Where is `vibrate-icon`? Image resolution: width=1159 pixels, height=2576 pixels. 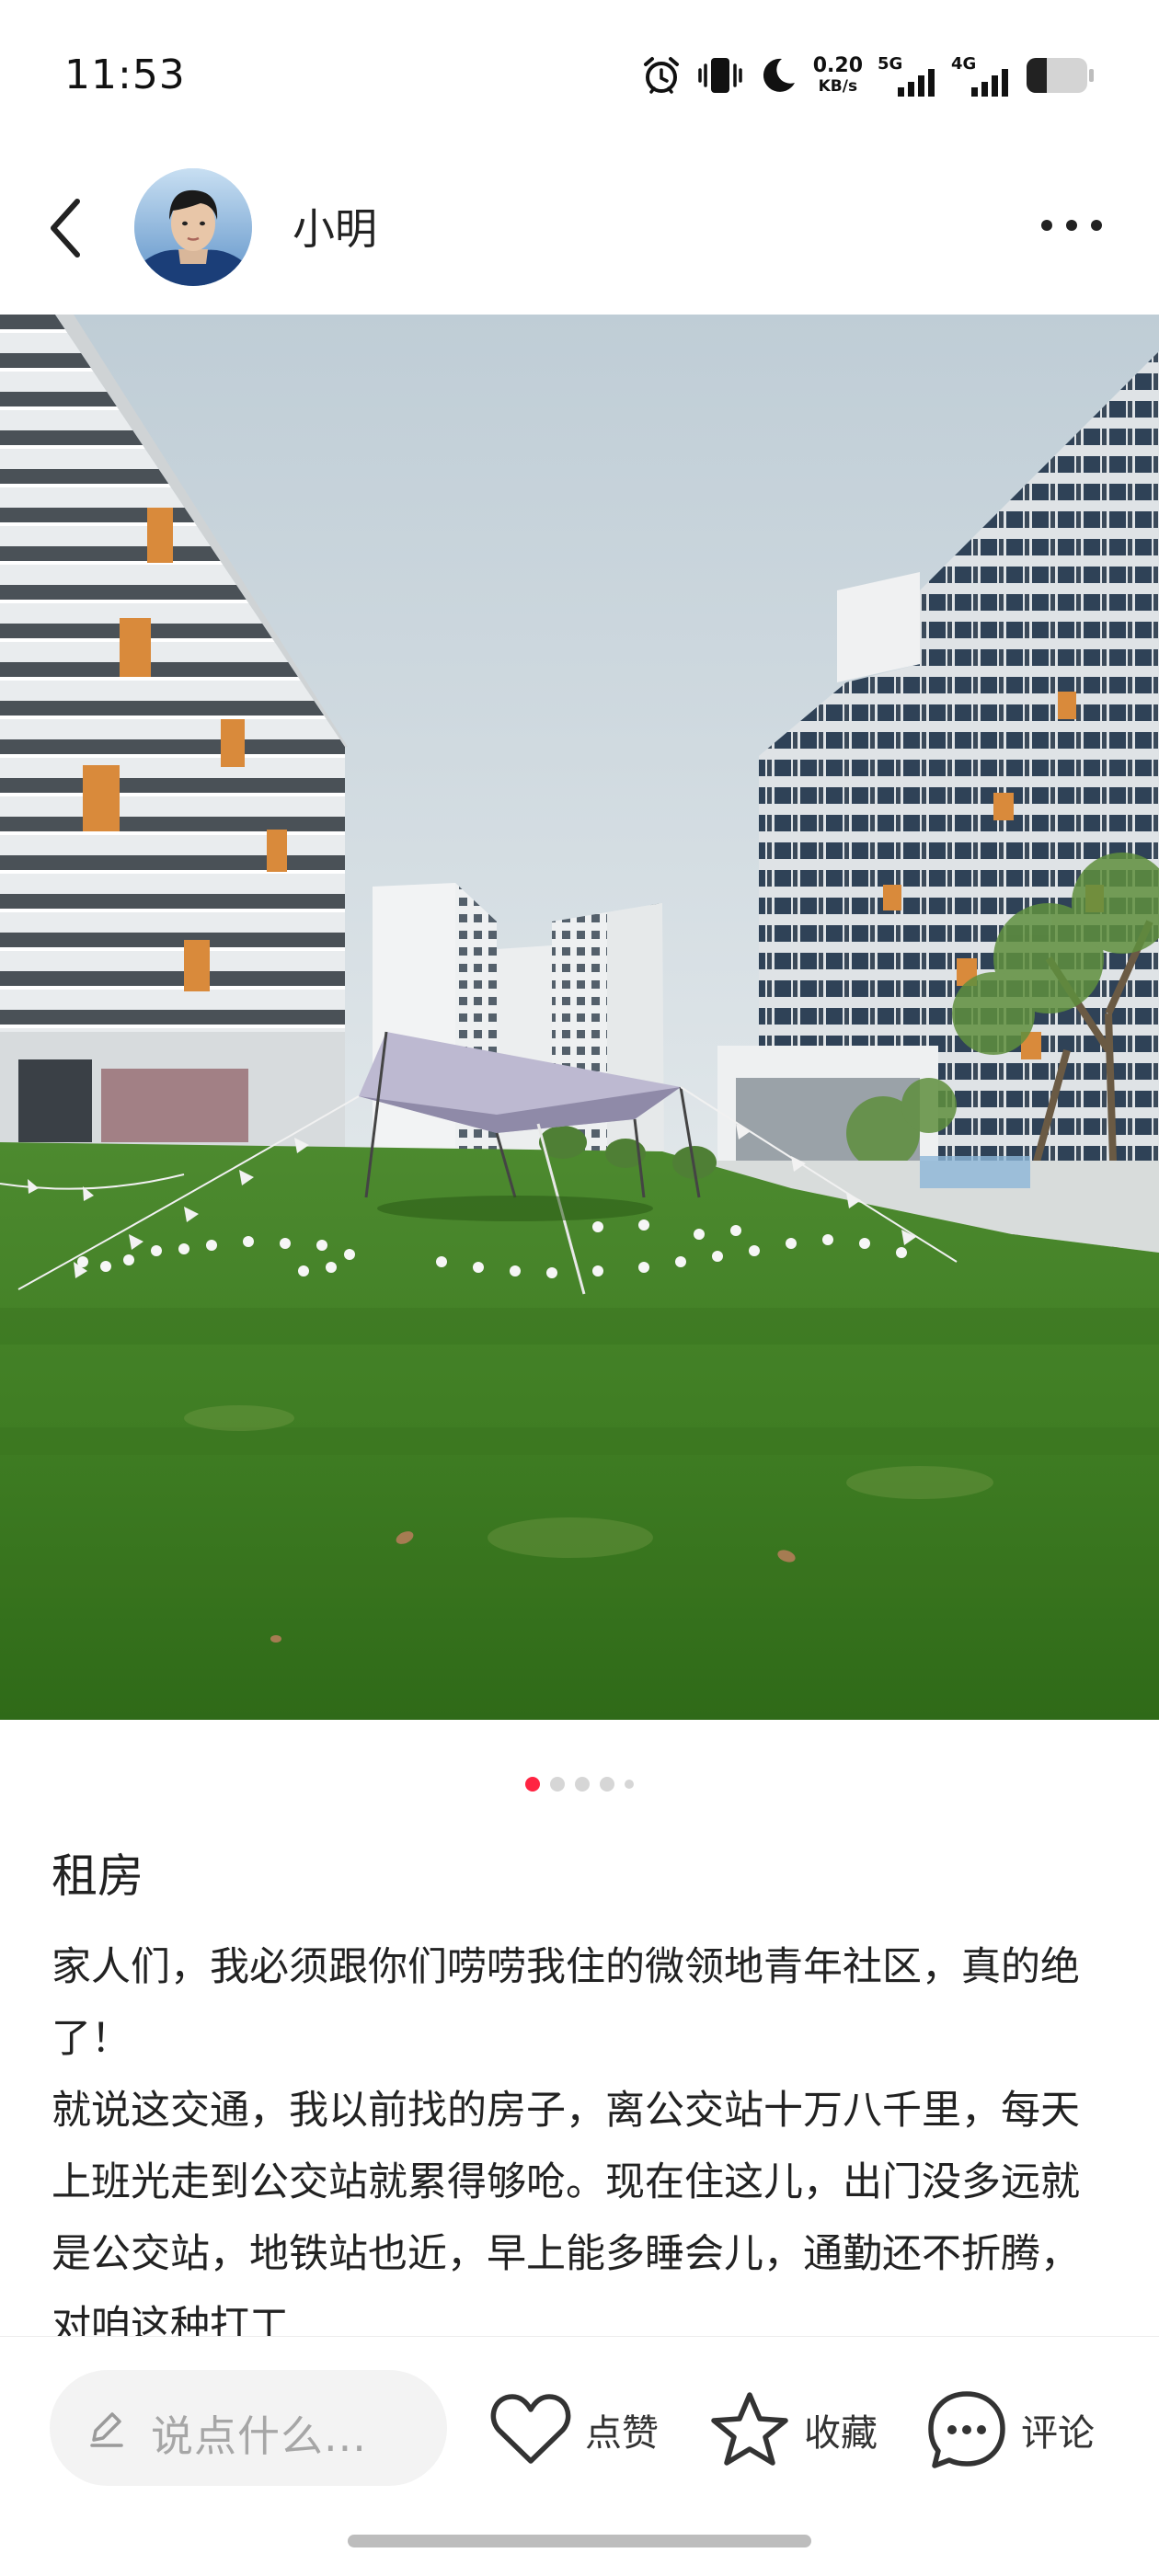
vibrate-icon is located at coordinates (719, 76).